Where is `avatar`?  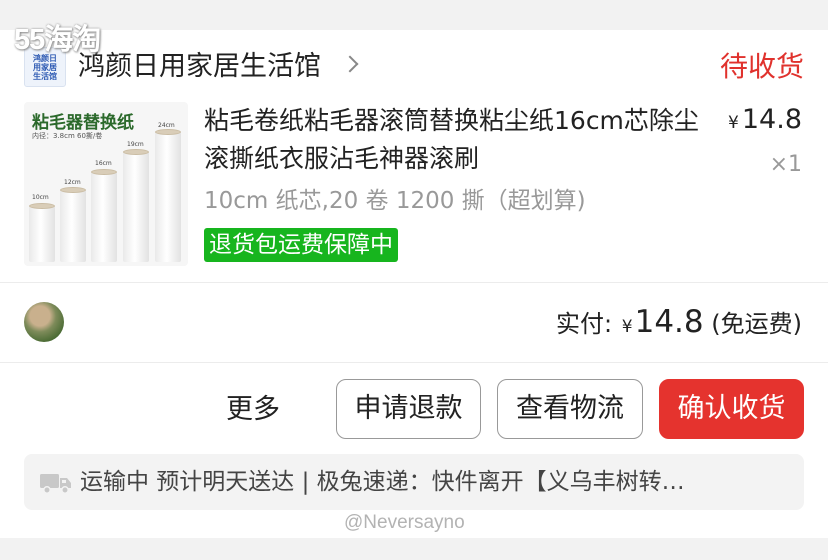 avatar is located at coordinates (44, 322).